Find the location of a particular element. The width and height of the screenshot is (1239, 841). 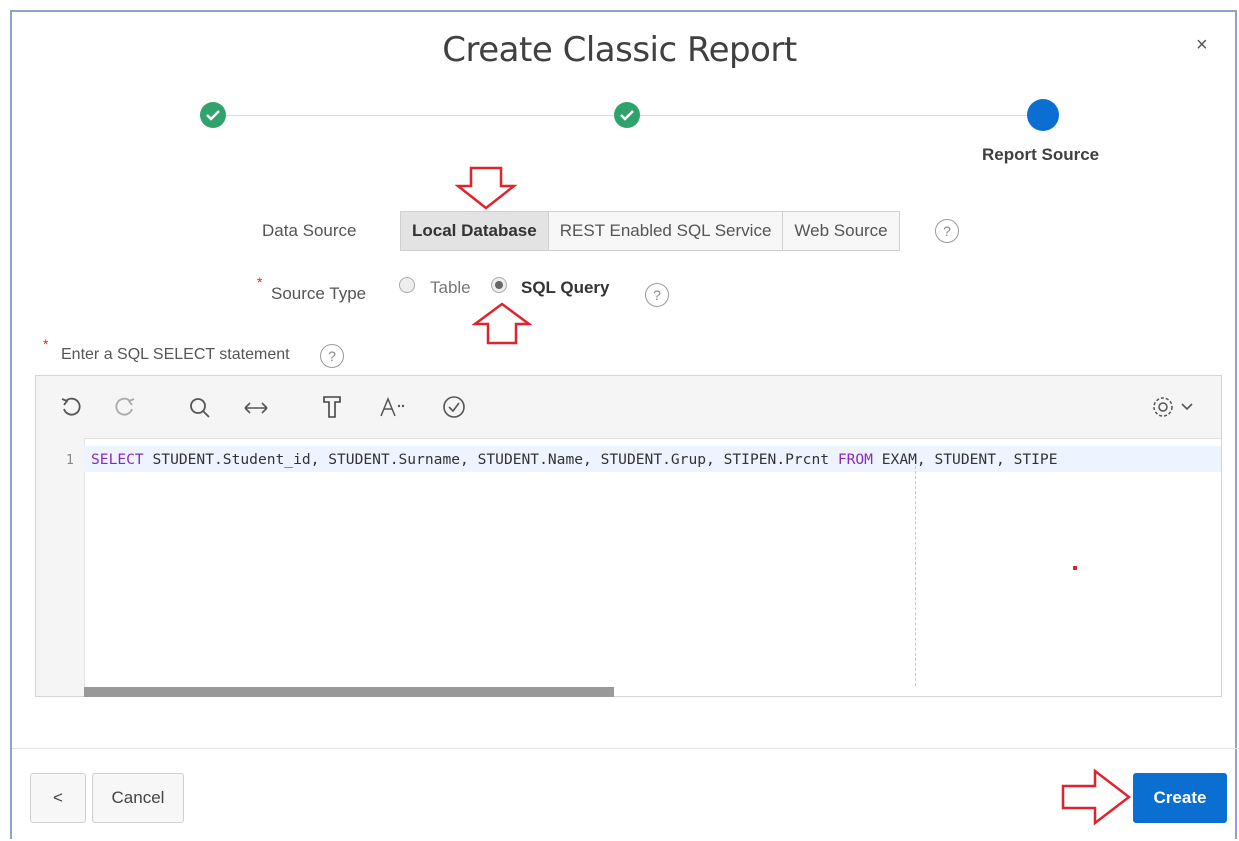

radio-table is located at coordinates (407, 285).